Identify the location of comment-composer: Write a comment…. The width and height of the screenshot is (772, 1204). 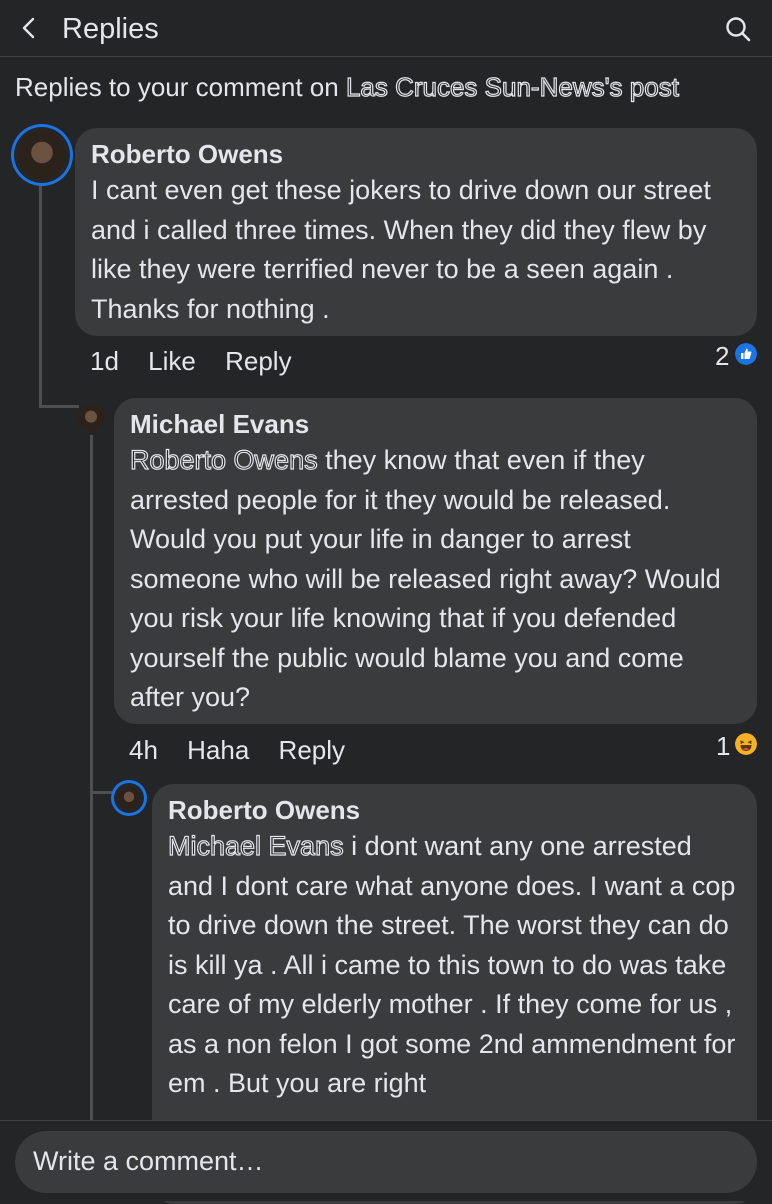
(386, 1160).